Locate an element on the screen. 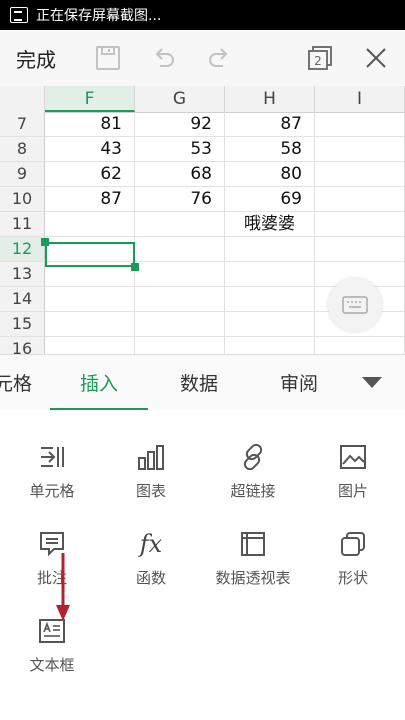 This screenshot has height=720, width=405. selection-handle-top-left is located at coordinates (45, 242).